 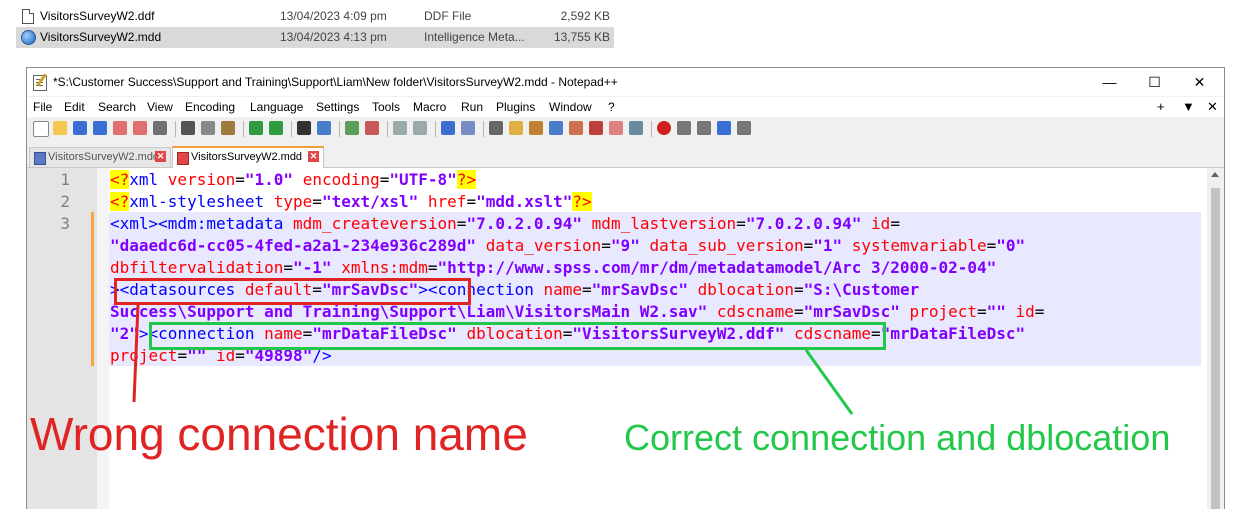 I want to click on red-pointer-line, so click(x=136, y=353).